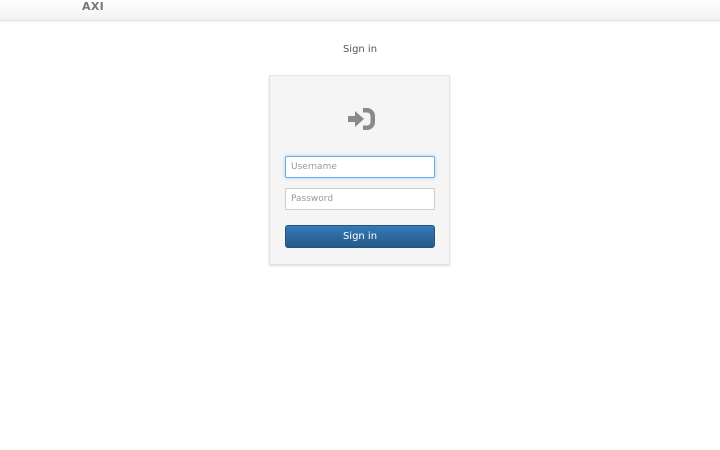 This screenshot has width=720, height=450. I want to click on login-panel: Sign in, so click(359, 170).